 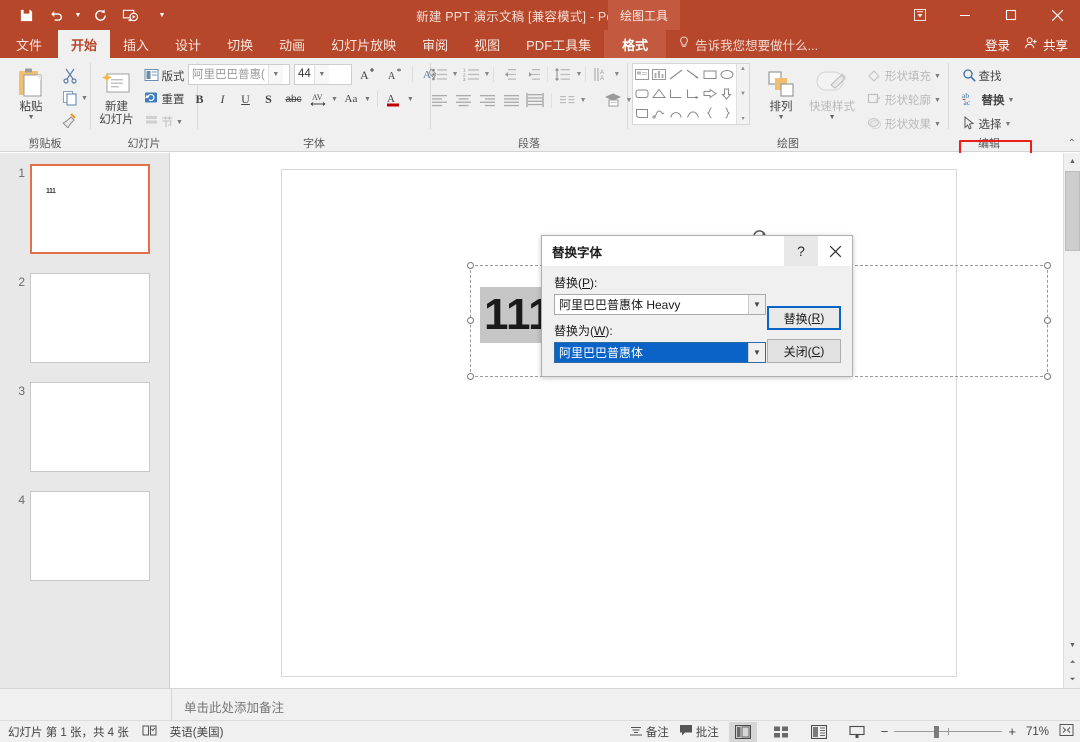 I want to click on language-indicator: 英语(美国), so click(x=197, y=732).